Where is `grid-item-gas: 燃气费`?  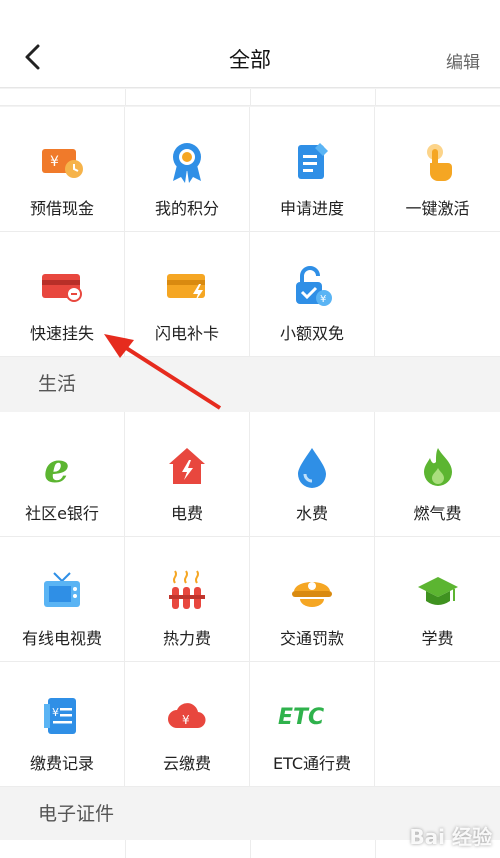
grid-item-gas: 燃气费 is located at coordinates (437, 474).